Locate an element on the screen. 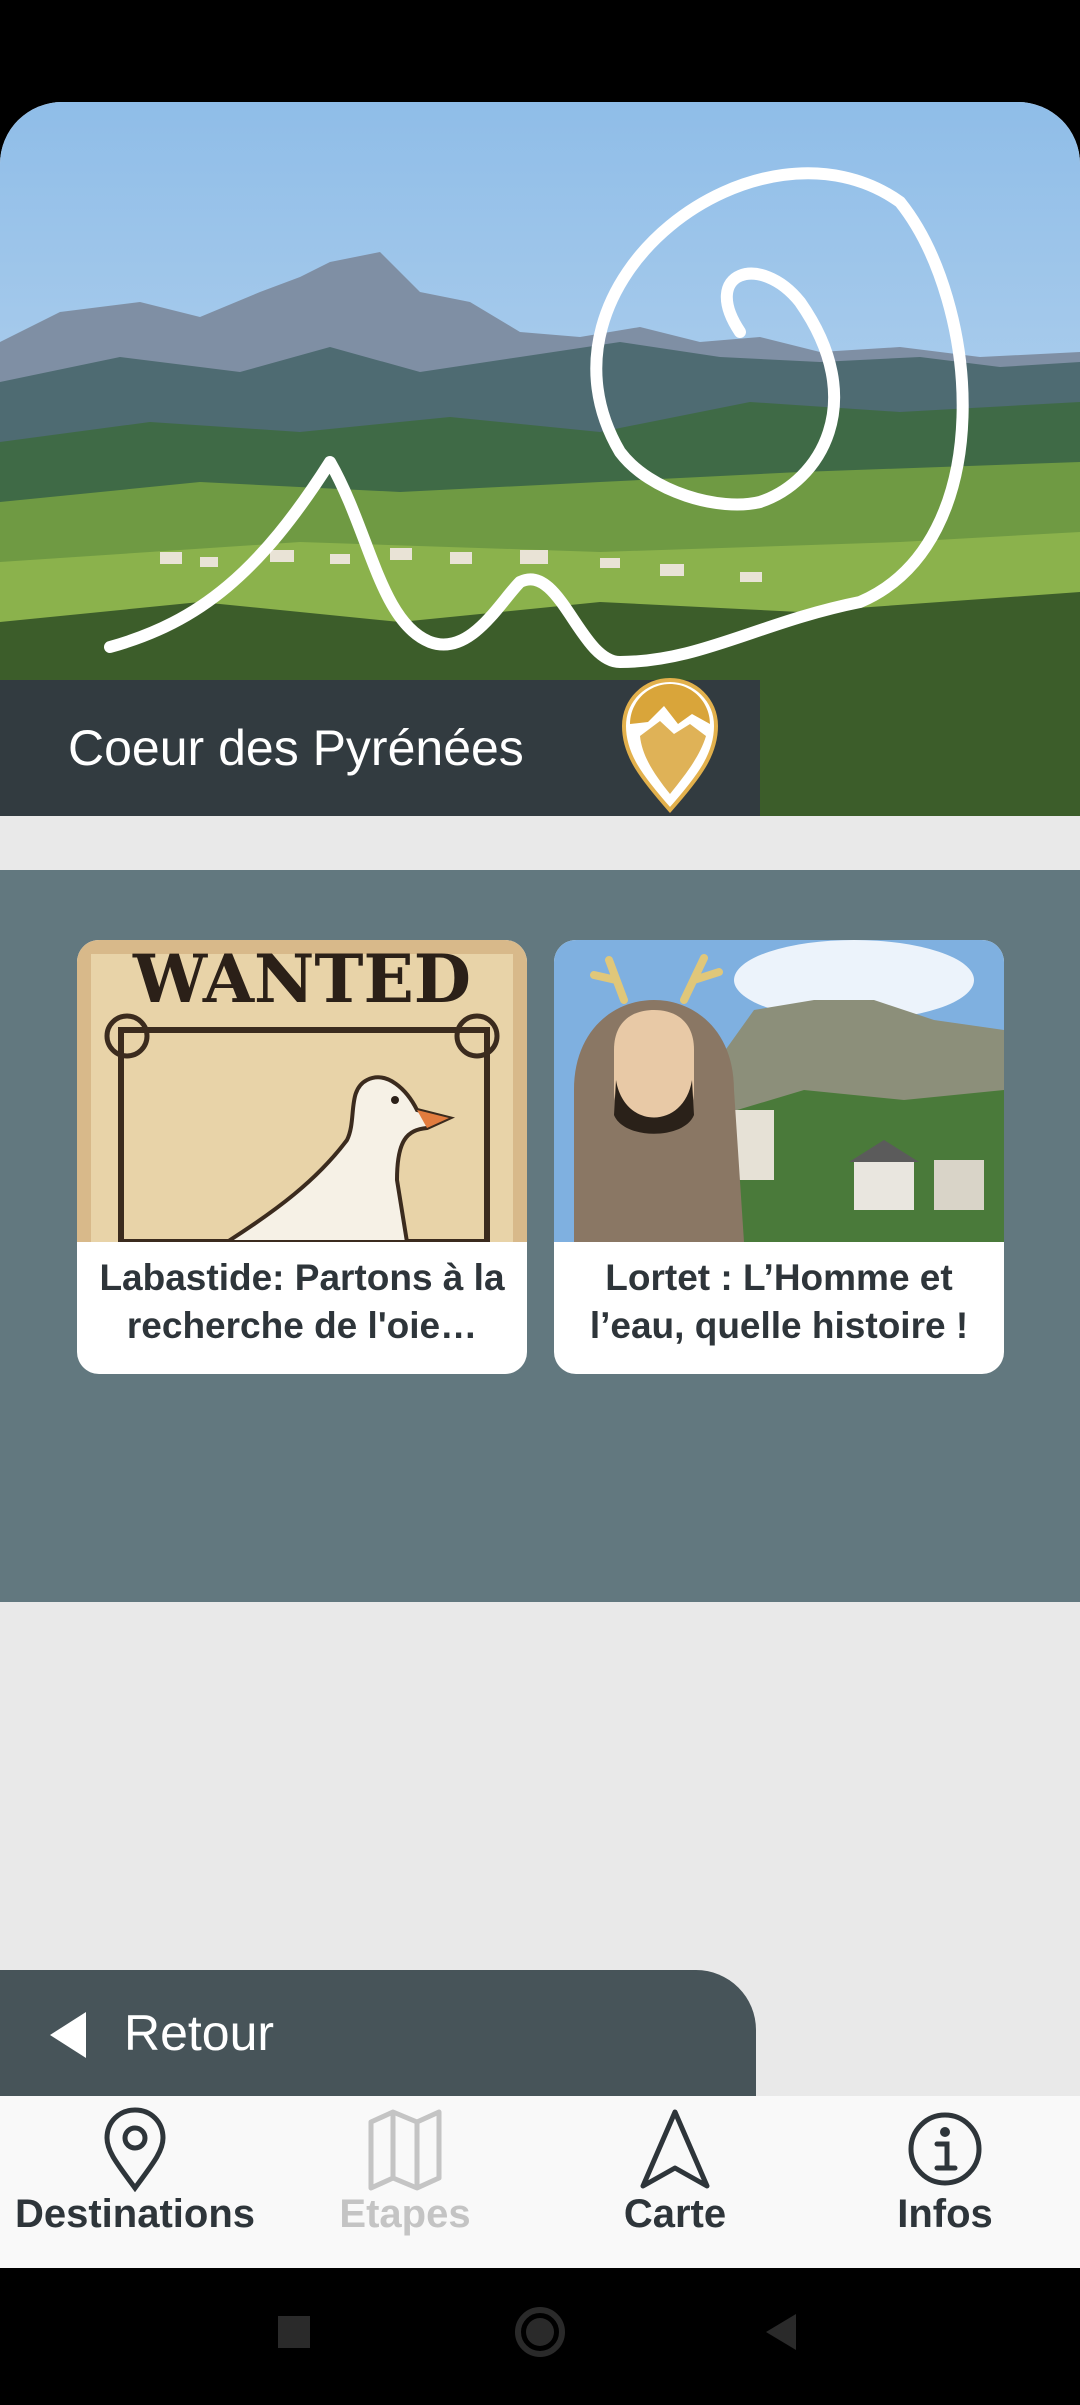 This screenshot has height=2405, width=1080. bottom-navigation: Destinations Etapes Carte Infos is located at coordinates (540, 2182).